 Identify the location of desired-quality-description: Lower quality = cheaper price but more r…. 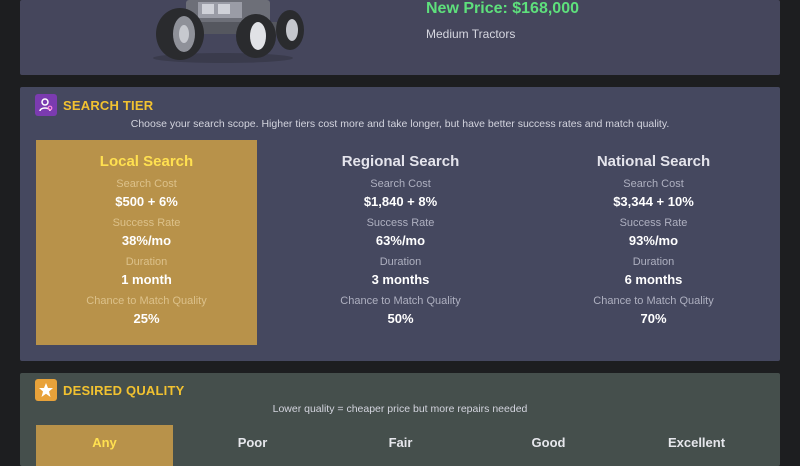
(400, 409).